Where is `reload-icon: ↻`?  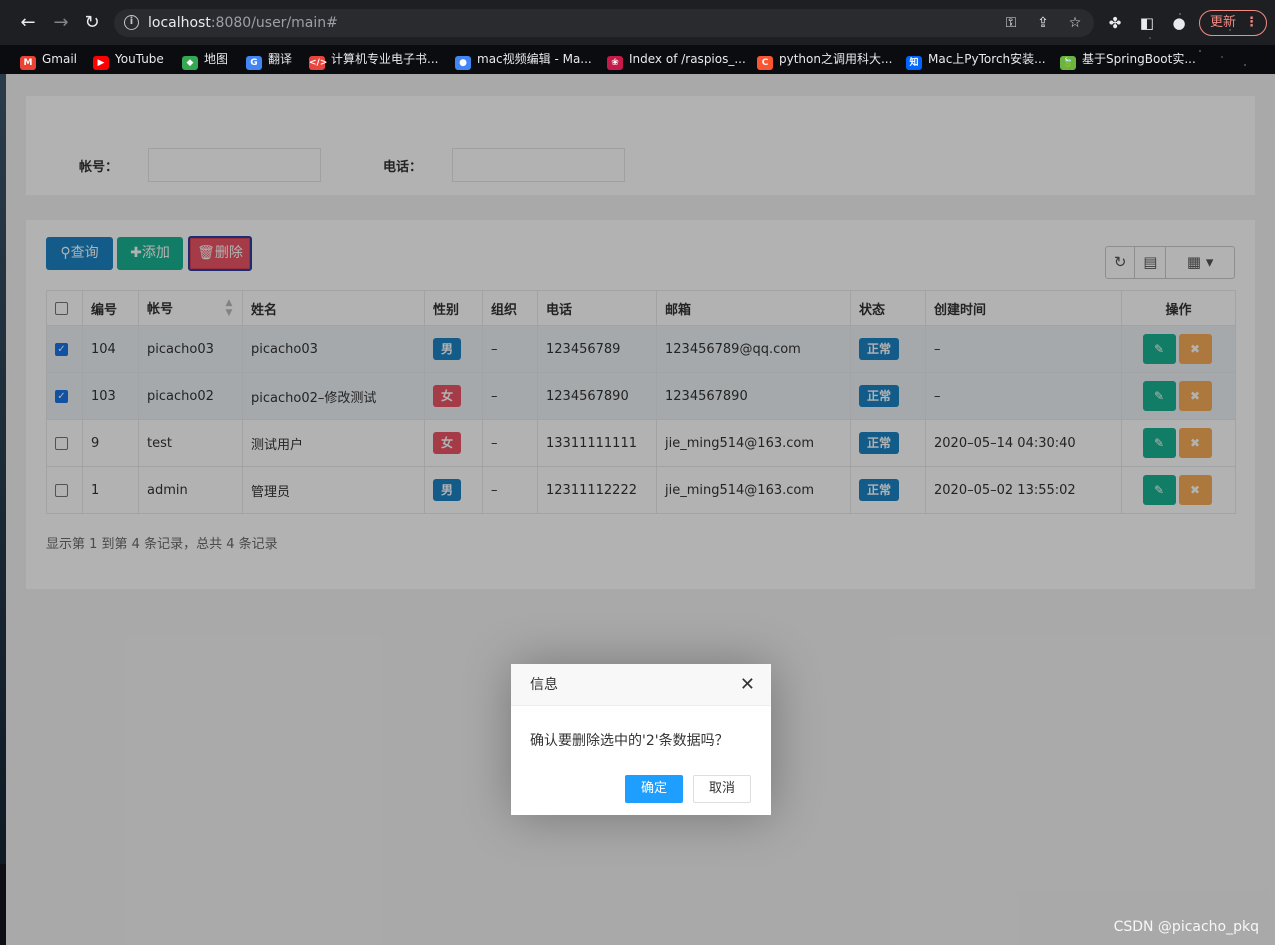 reload-icon: ↻ is located at coordinates (92, 23).